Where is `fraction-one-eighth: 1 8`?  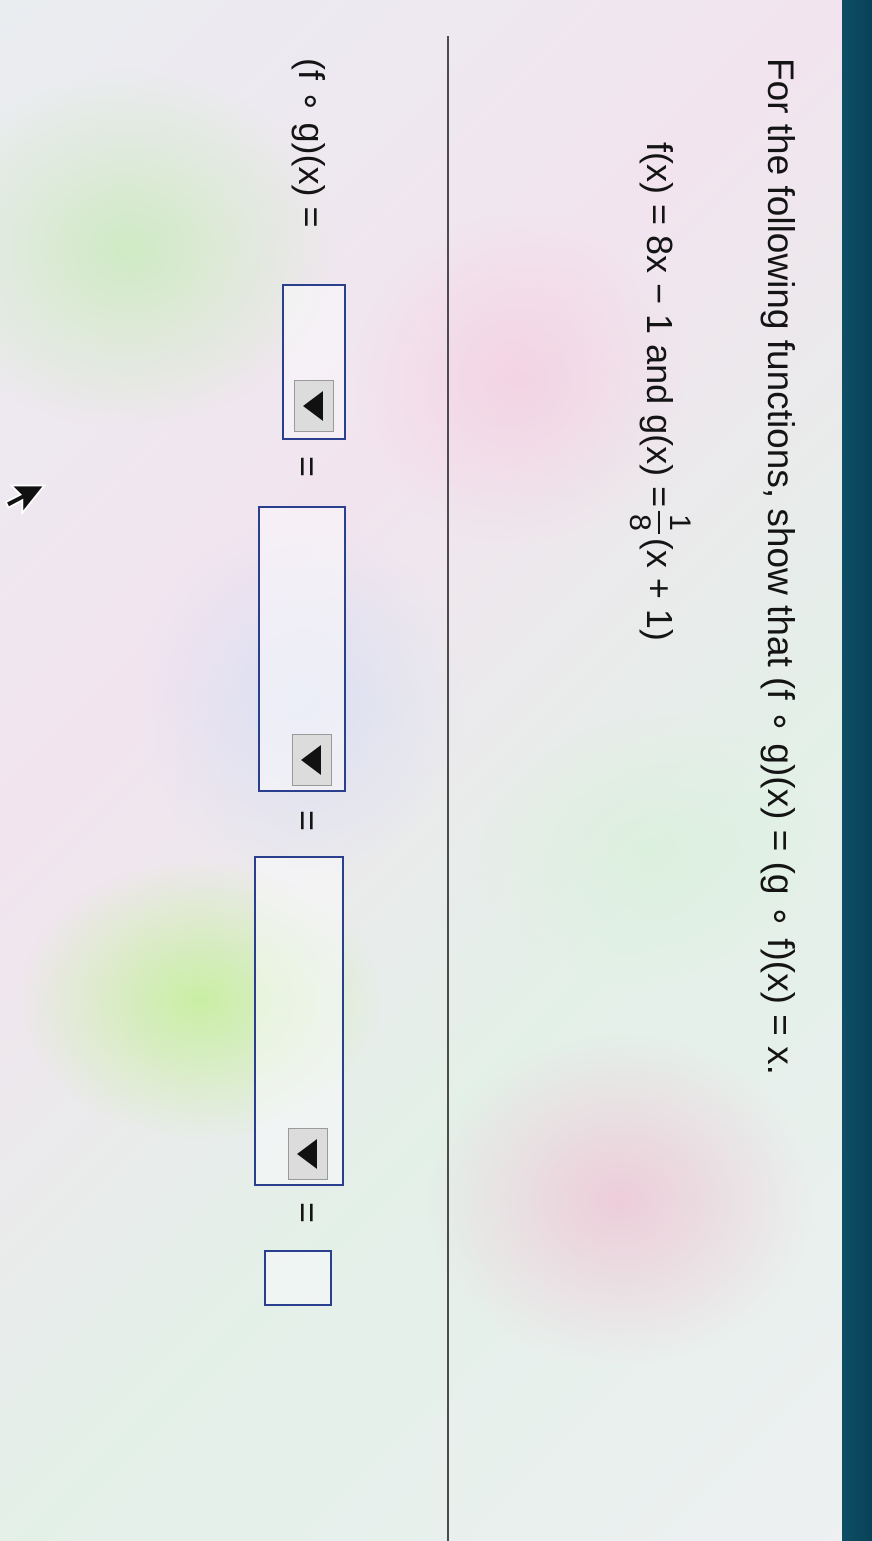
fraction-one-eighth: 1 8 is located at coordinates (659, 522).